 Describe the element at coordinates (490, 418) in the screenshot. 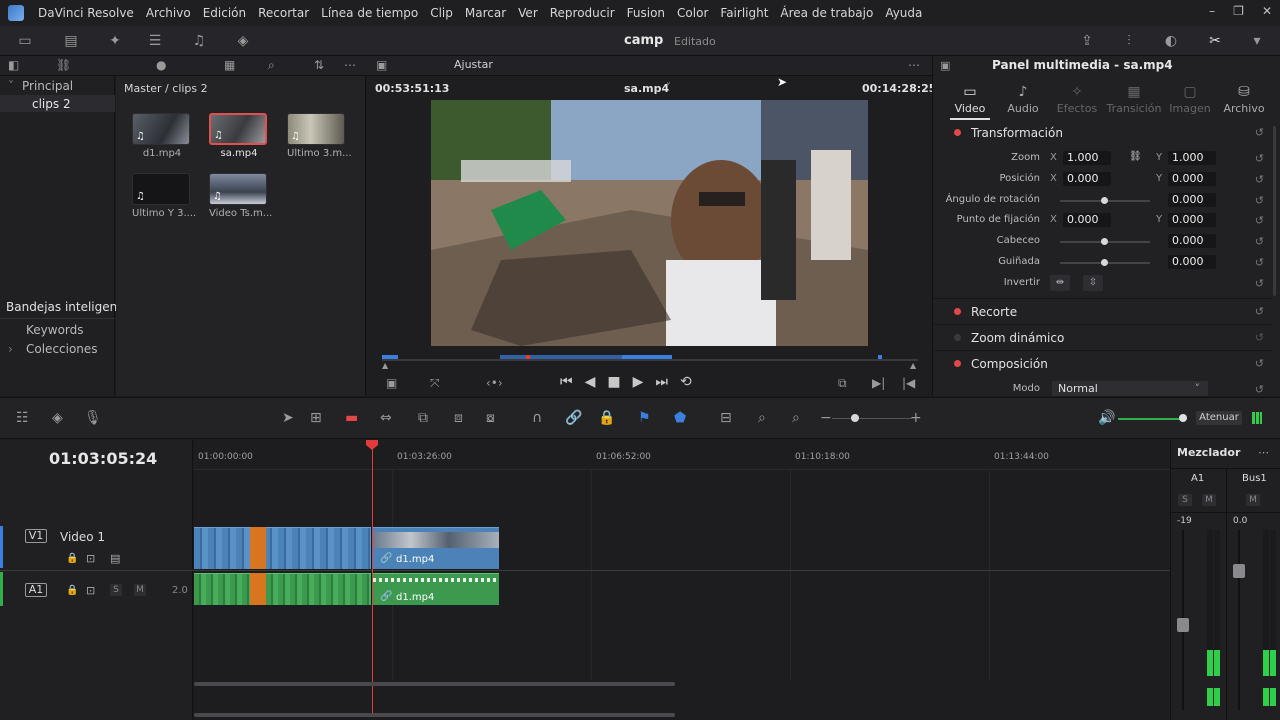

I see `replace-clip-icon: ⧇` at that location.